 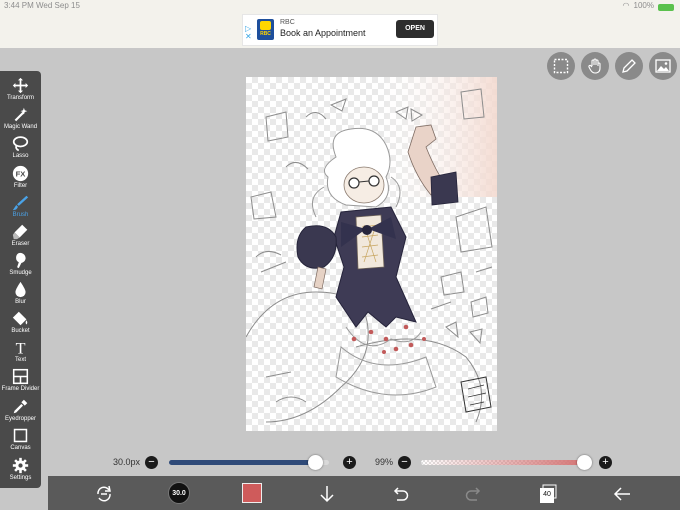 I want to click on arrow-left-icon, so click(x=621, y=494).